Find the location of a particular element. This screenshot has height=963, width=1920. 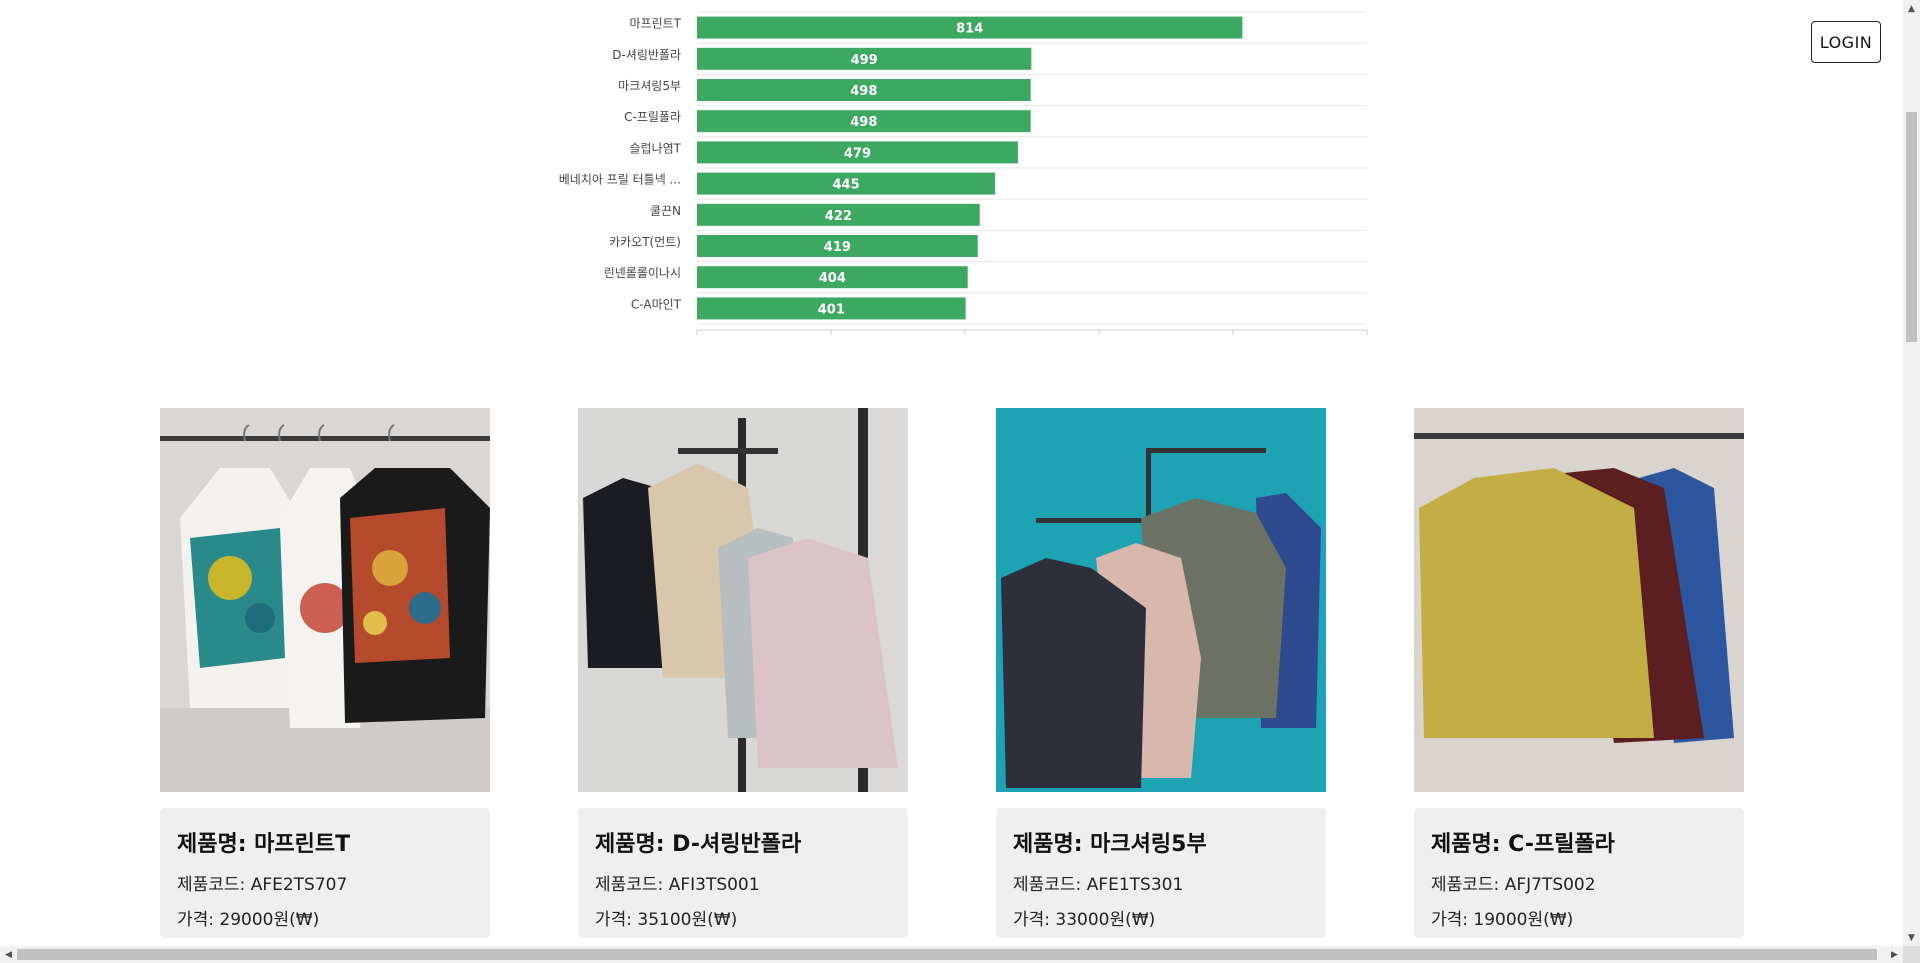

vertical-scroll-thumb is located at coordinates (1911, 227).